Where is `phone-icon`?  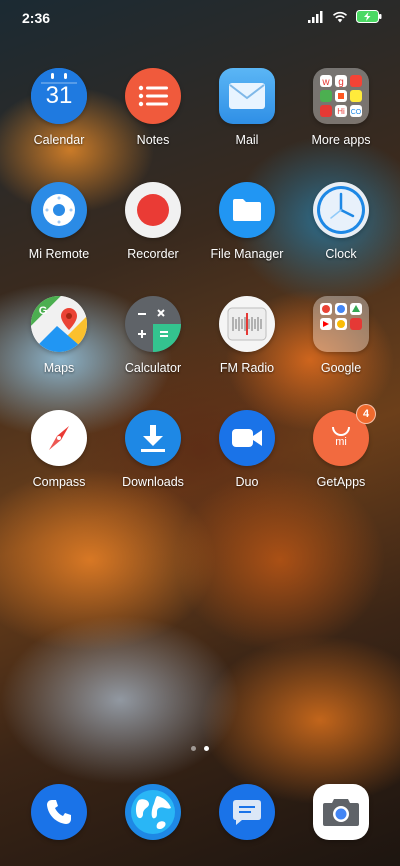 phone-icon is located at coordinates (59, 812).